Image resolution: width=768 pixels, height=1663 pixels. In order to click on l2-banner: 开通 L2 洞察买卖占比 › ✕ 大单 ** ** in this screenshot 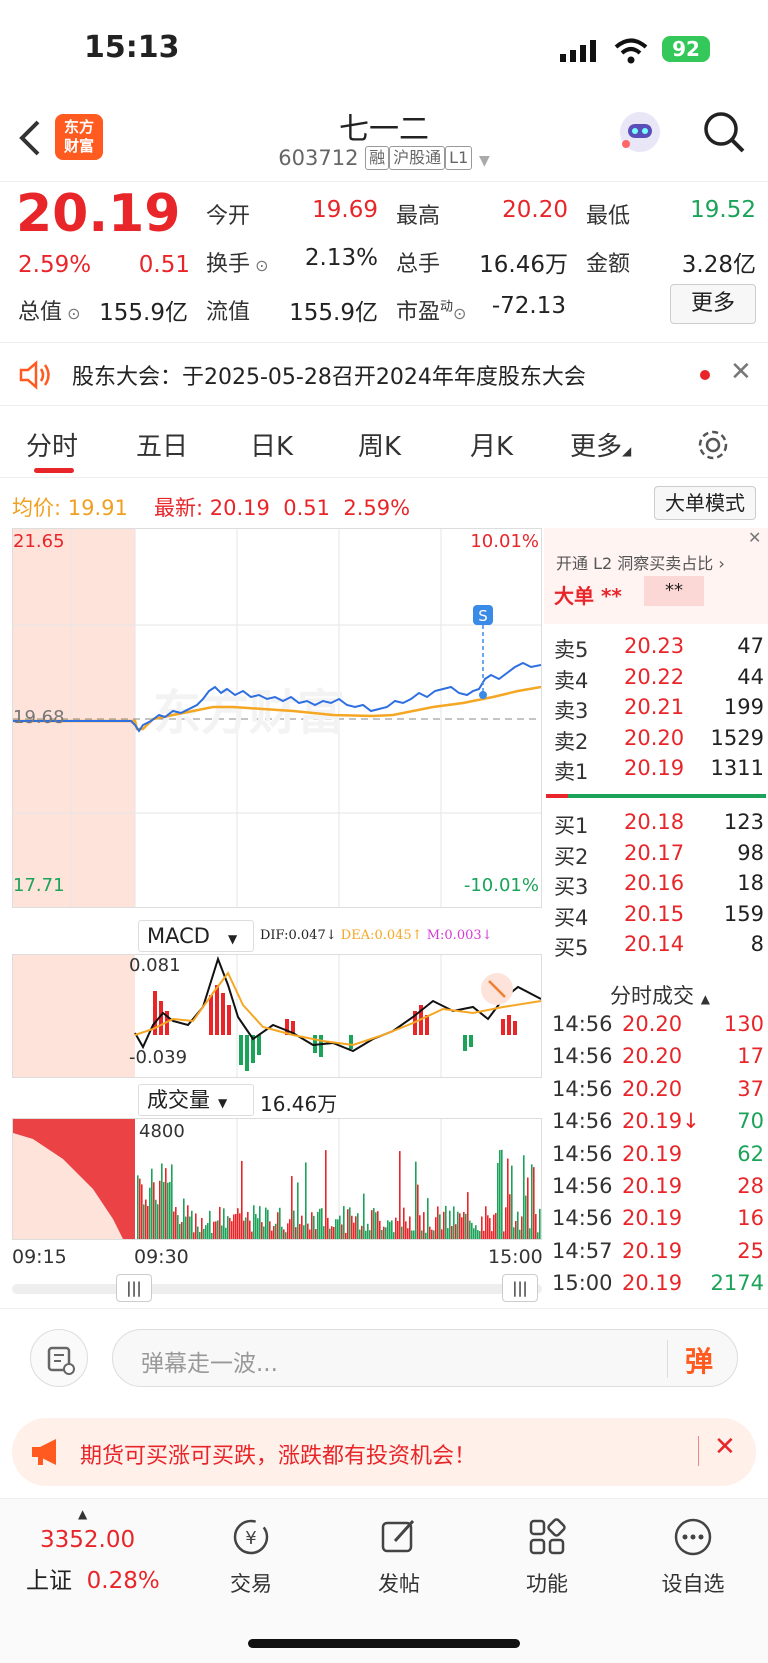, I will do `click(656, 576)`.